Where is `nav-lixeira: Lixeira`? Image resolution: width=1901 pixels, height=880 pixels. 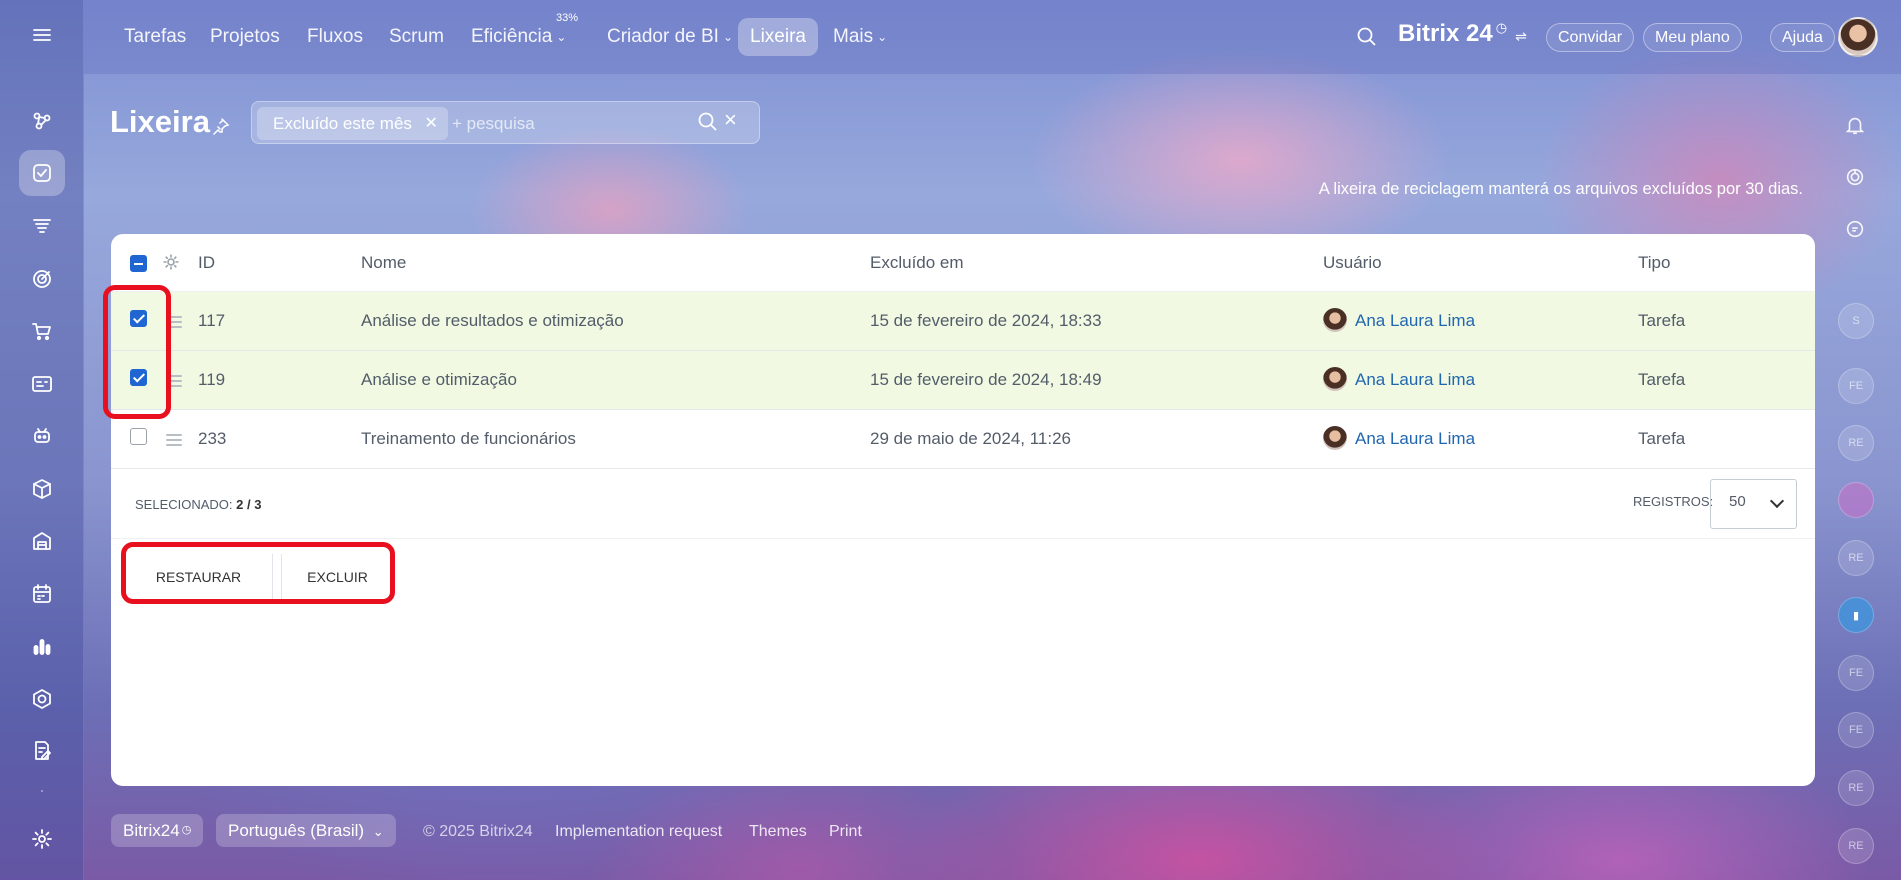
nav-lixeira: Lixeira is located at coordinates (778, 37).